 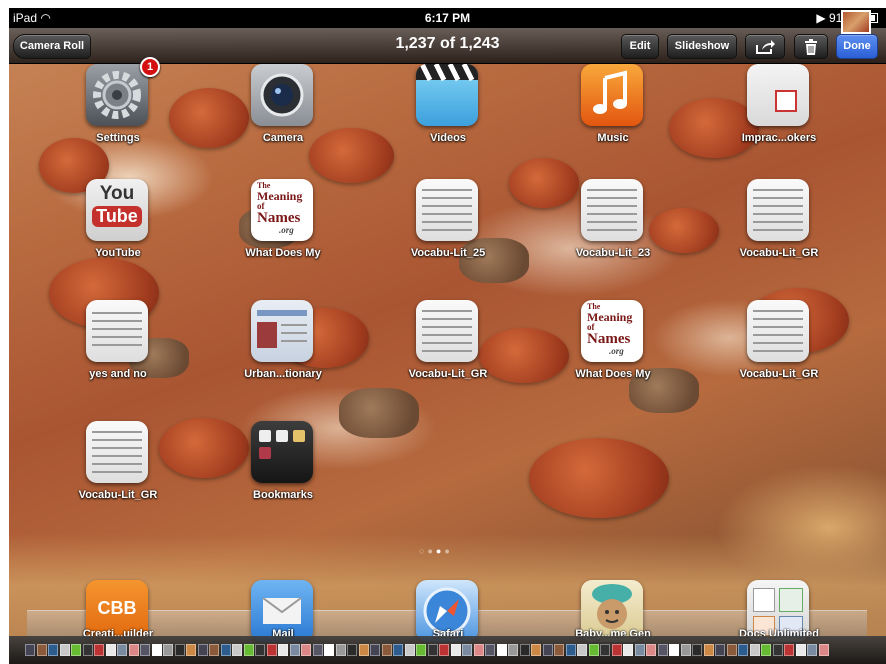 What do you see at coordinates (118, 110) in the screenshot?
I see `app-settings: 1 Settings` at bounding box center [118, 110].